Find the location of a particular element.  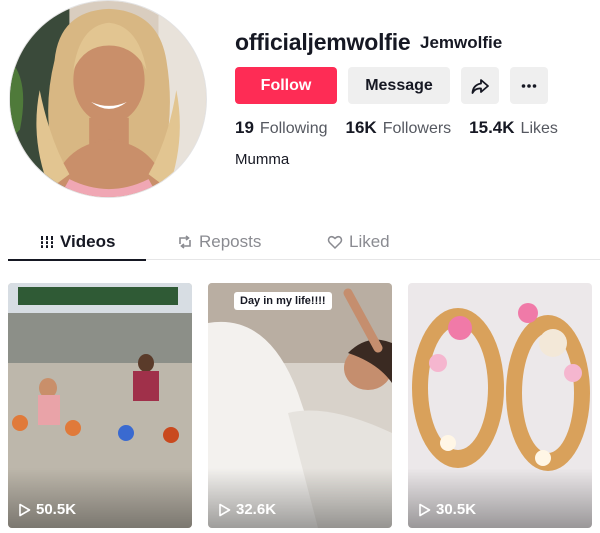

tab-liked: Liked is located at coordinates (358, 242).